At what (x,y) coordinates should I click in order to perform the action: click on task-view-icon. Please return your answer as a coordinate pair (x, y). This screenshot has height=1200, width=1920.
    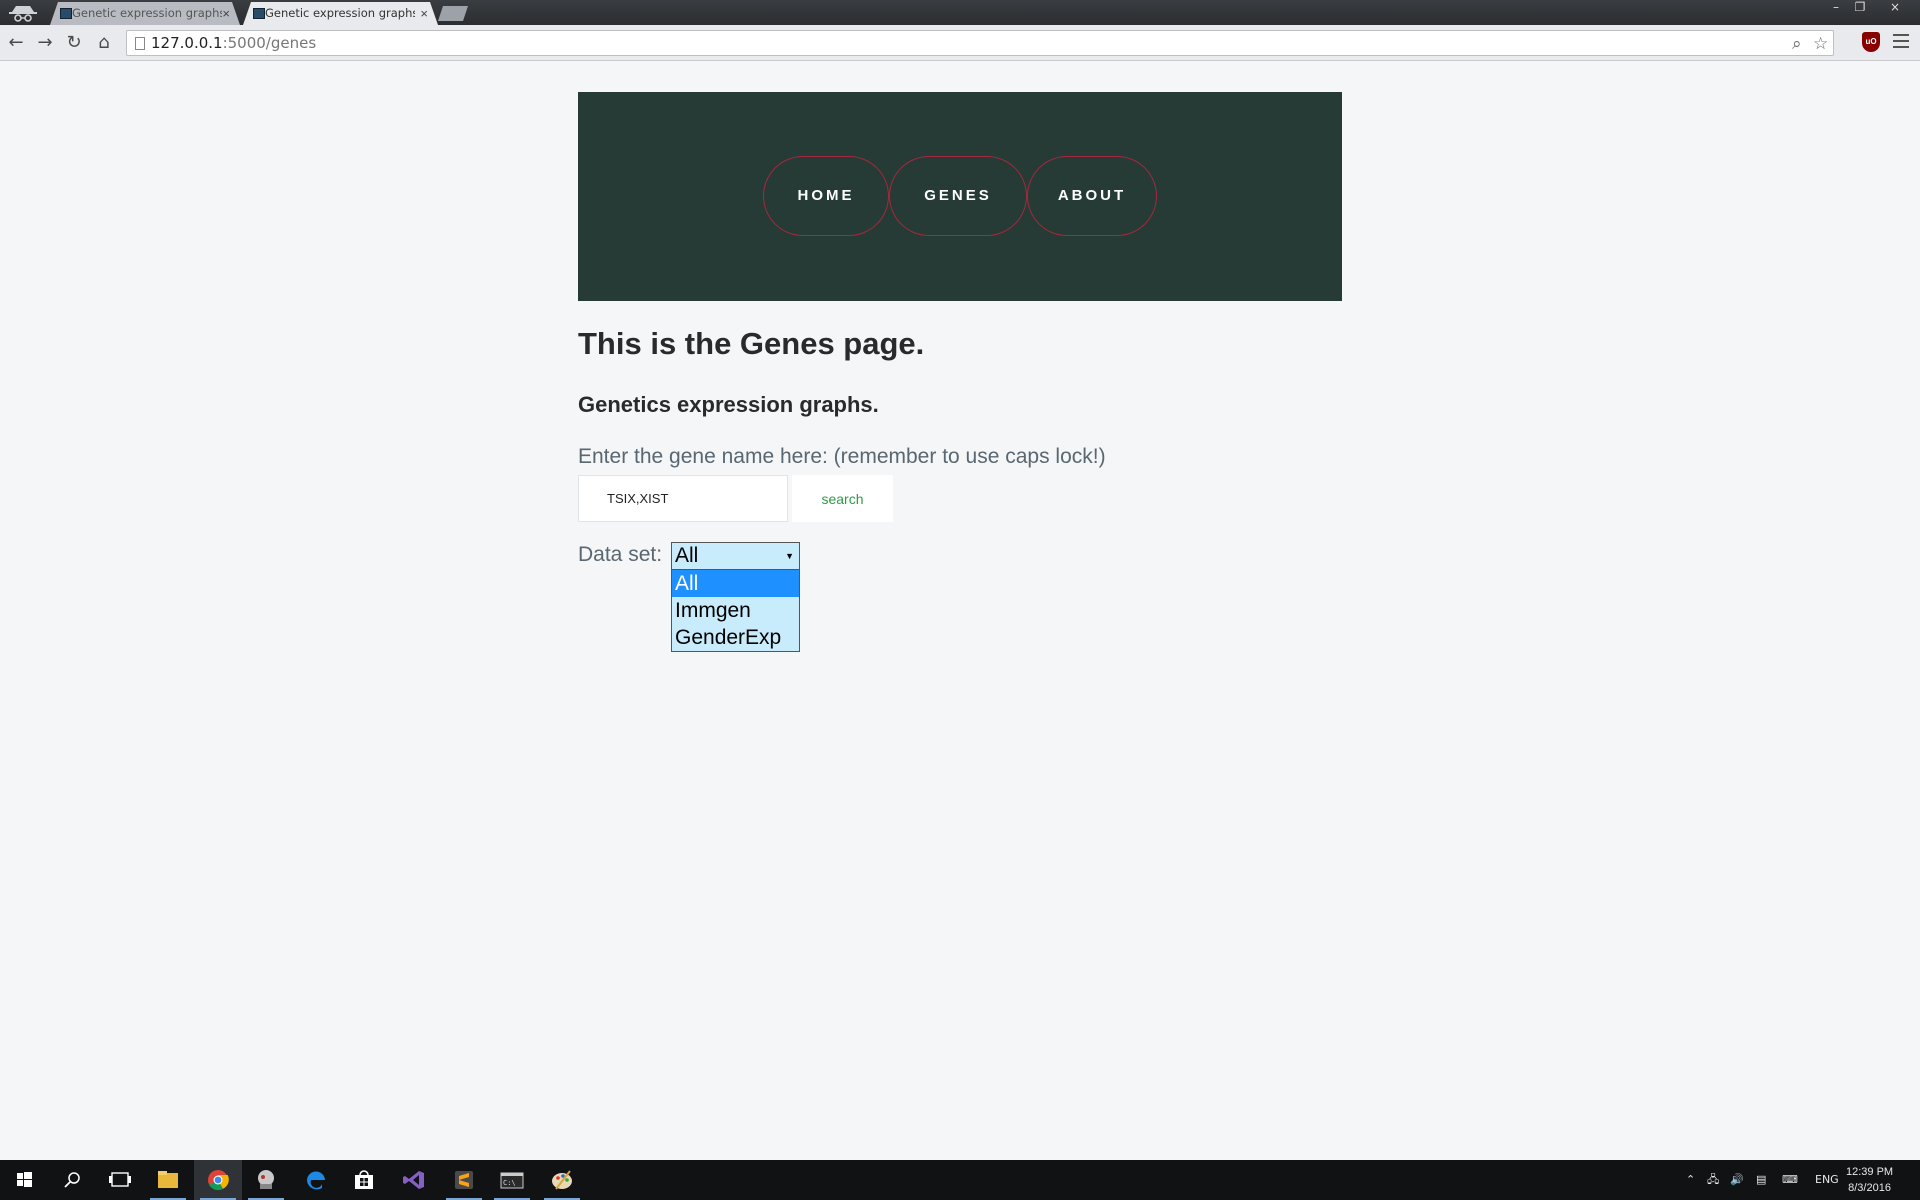
    Looking at the image, I should click on (120, 1180).